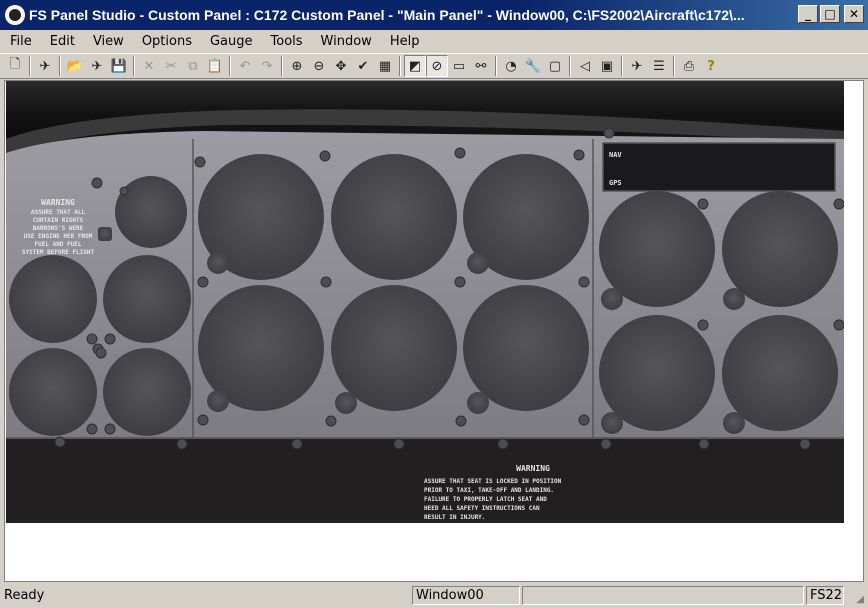 This screenshot has height=608, width=868. What do you see at coordinates (437, 66) in the screenshot?
I see `transparency-icon: ⊘` at bounding box center [437, 66].